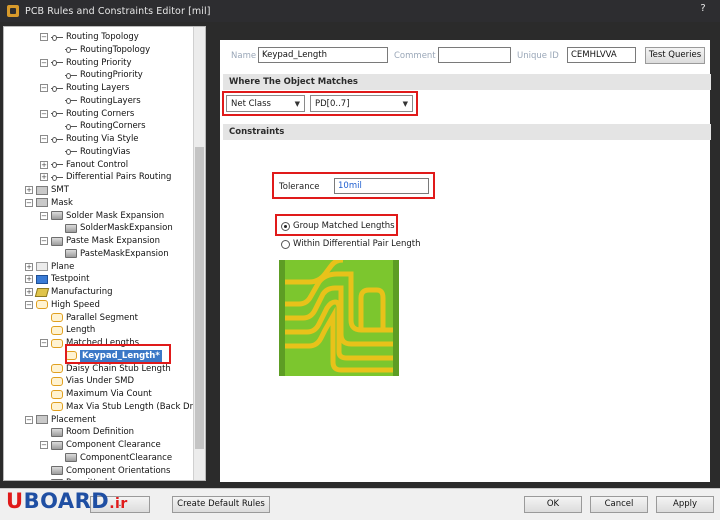 The height and width of the screenshot is (520, 720). Describe the element at coordinates (42, 419) in the screenshot. I see `placement-icon` at that location.